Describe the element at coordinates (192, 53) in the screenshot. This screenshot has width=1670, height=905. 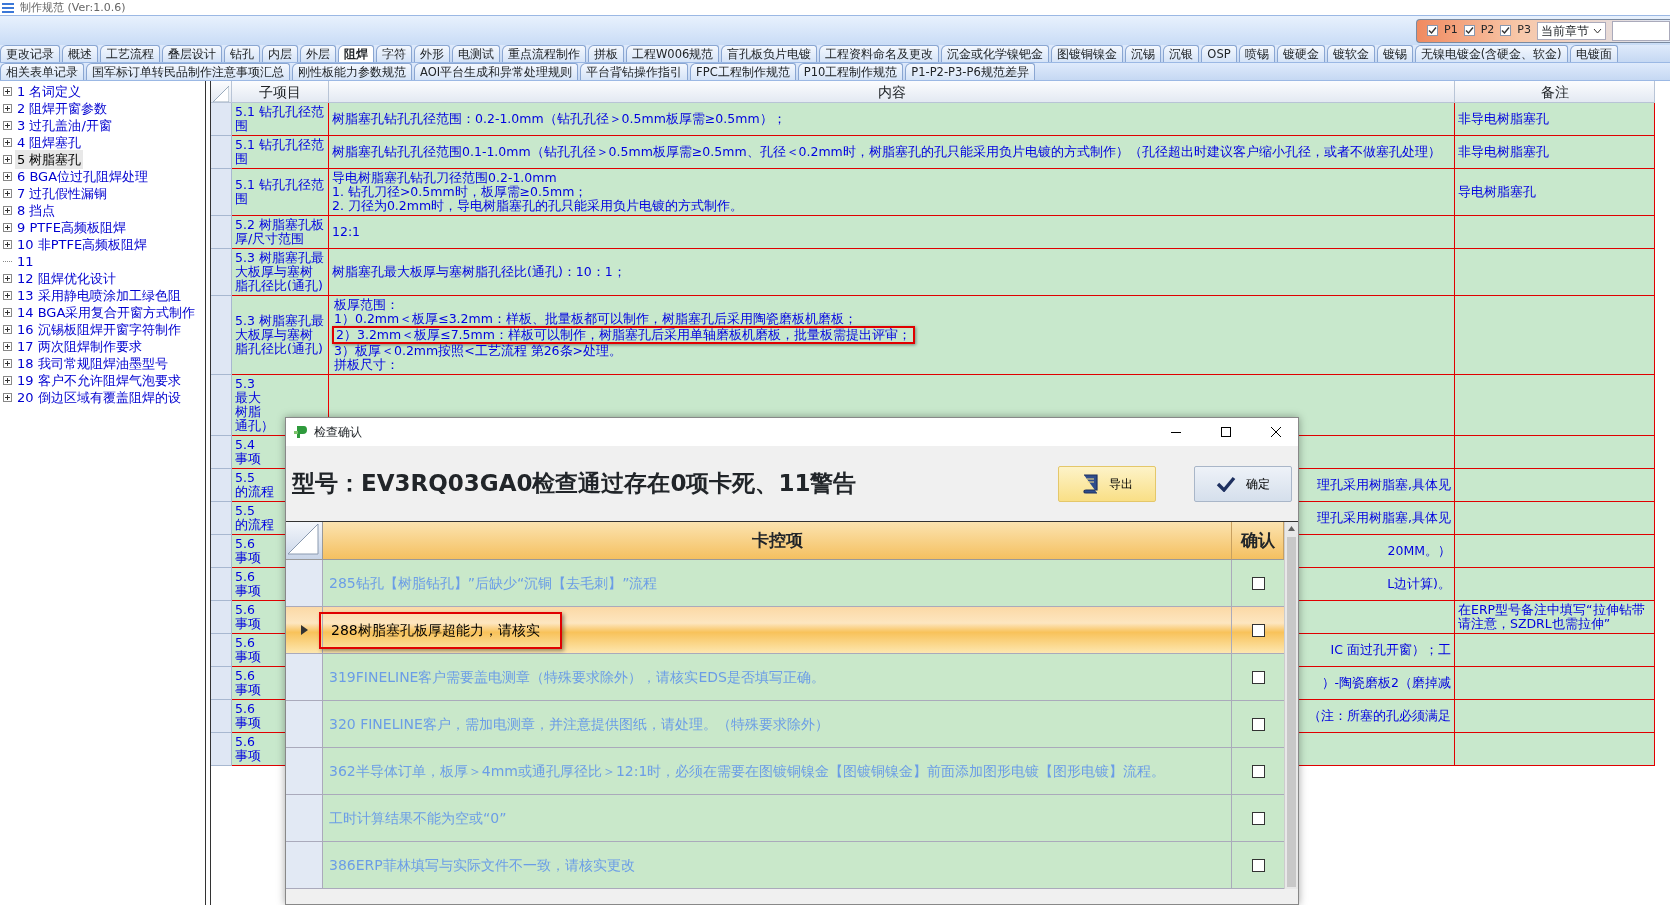
I see `tab: 叠层设计` at that location.